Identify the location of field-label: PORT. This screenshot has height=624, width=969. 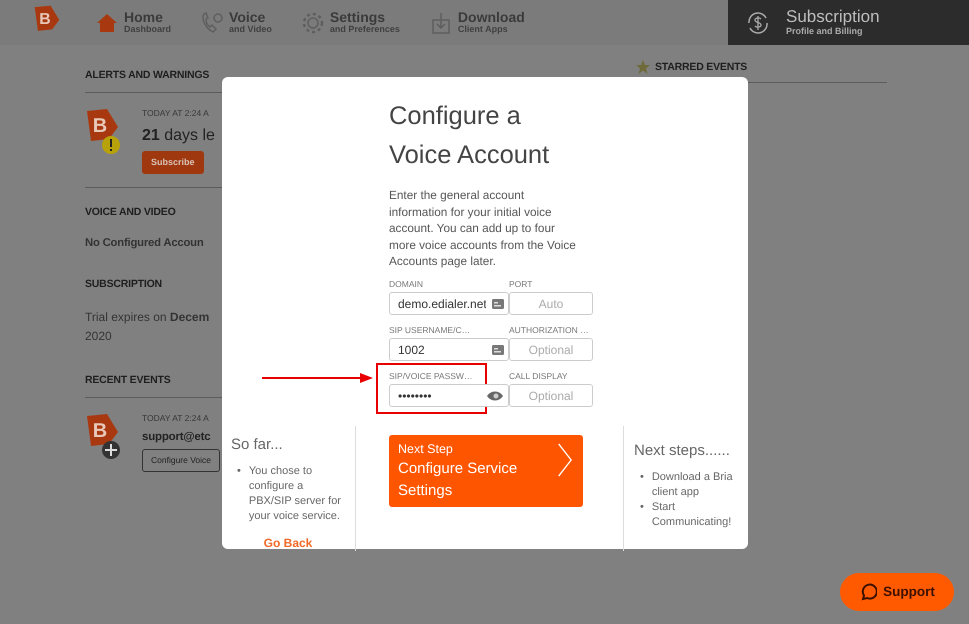
(521, 284).